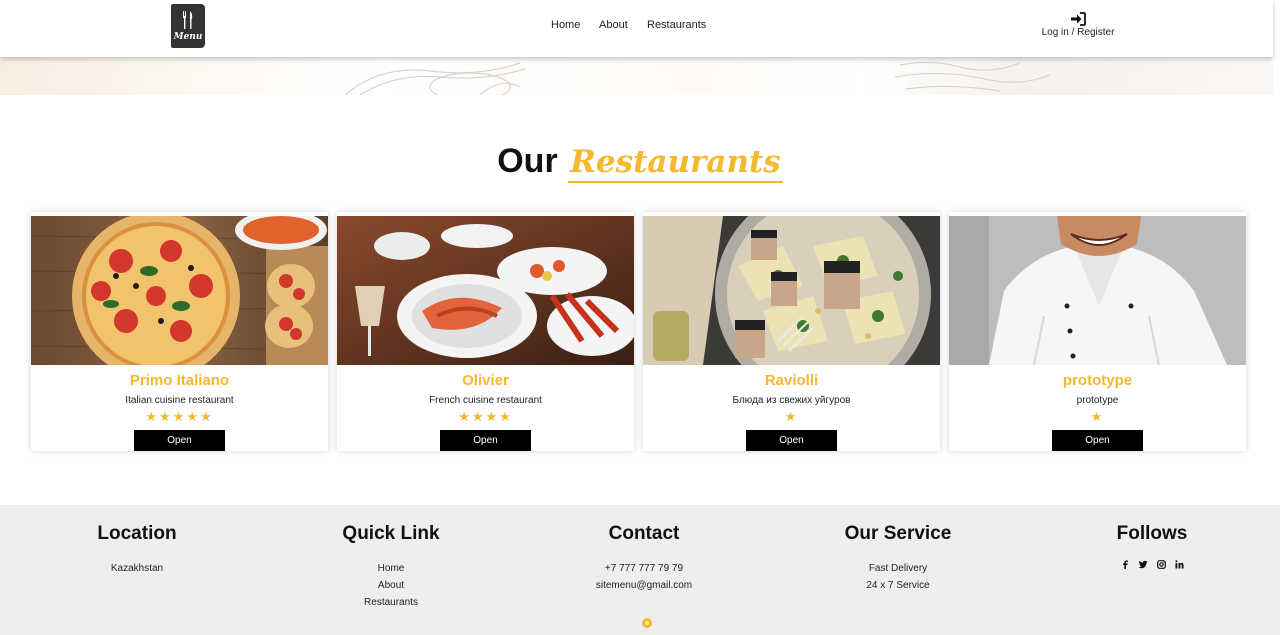 The width and height of the screenshot is (1280, 635). What do you see at coordinates (675, 163) in the screenshot?
I see `title-restaurants: Restaurants` at bounding box center [675, 163].